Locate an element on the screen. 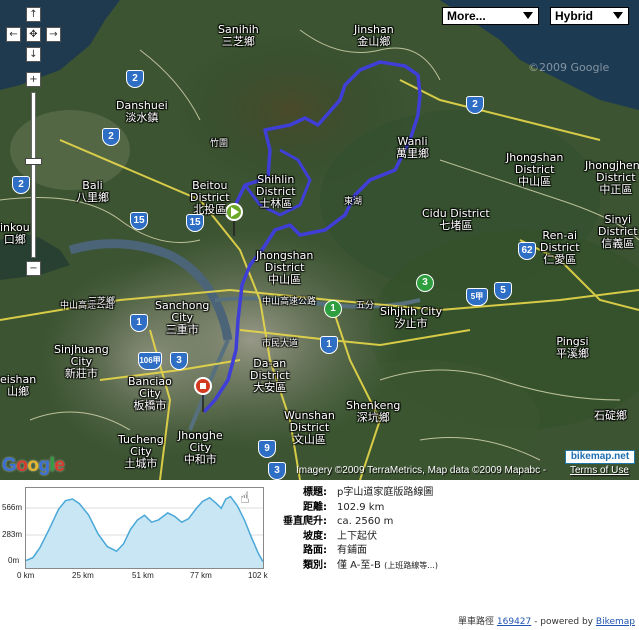 This screenshot has width=639, height=630. info-value: 有鋪面 is located at coordinates (352, 550).